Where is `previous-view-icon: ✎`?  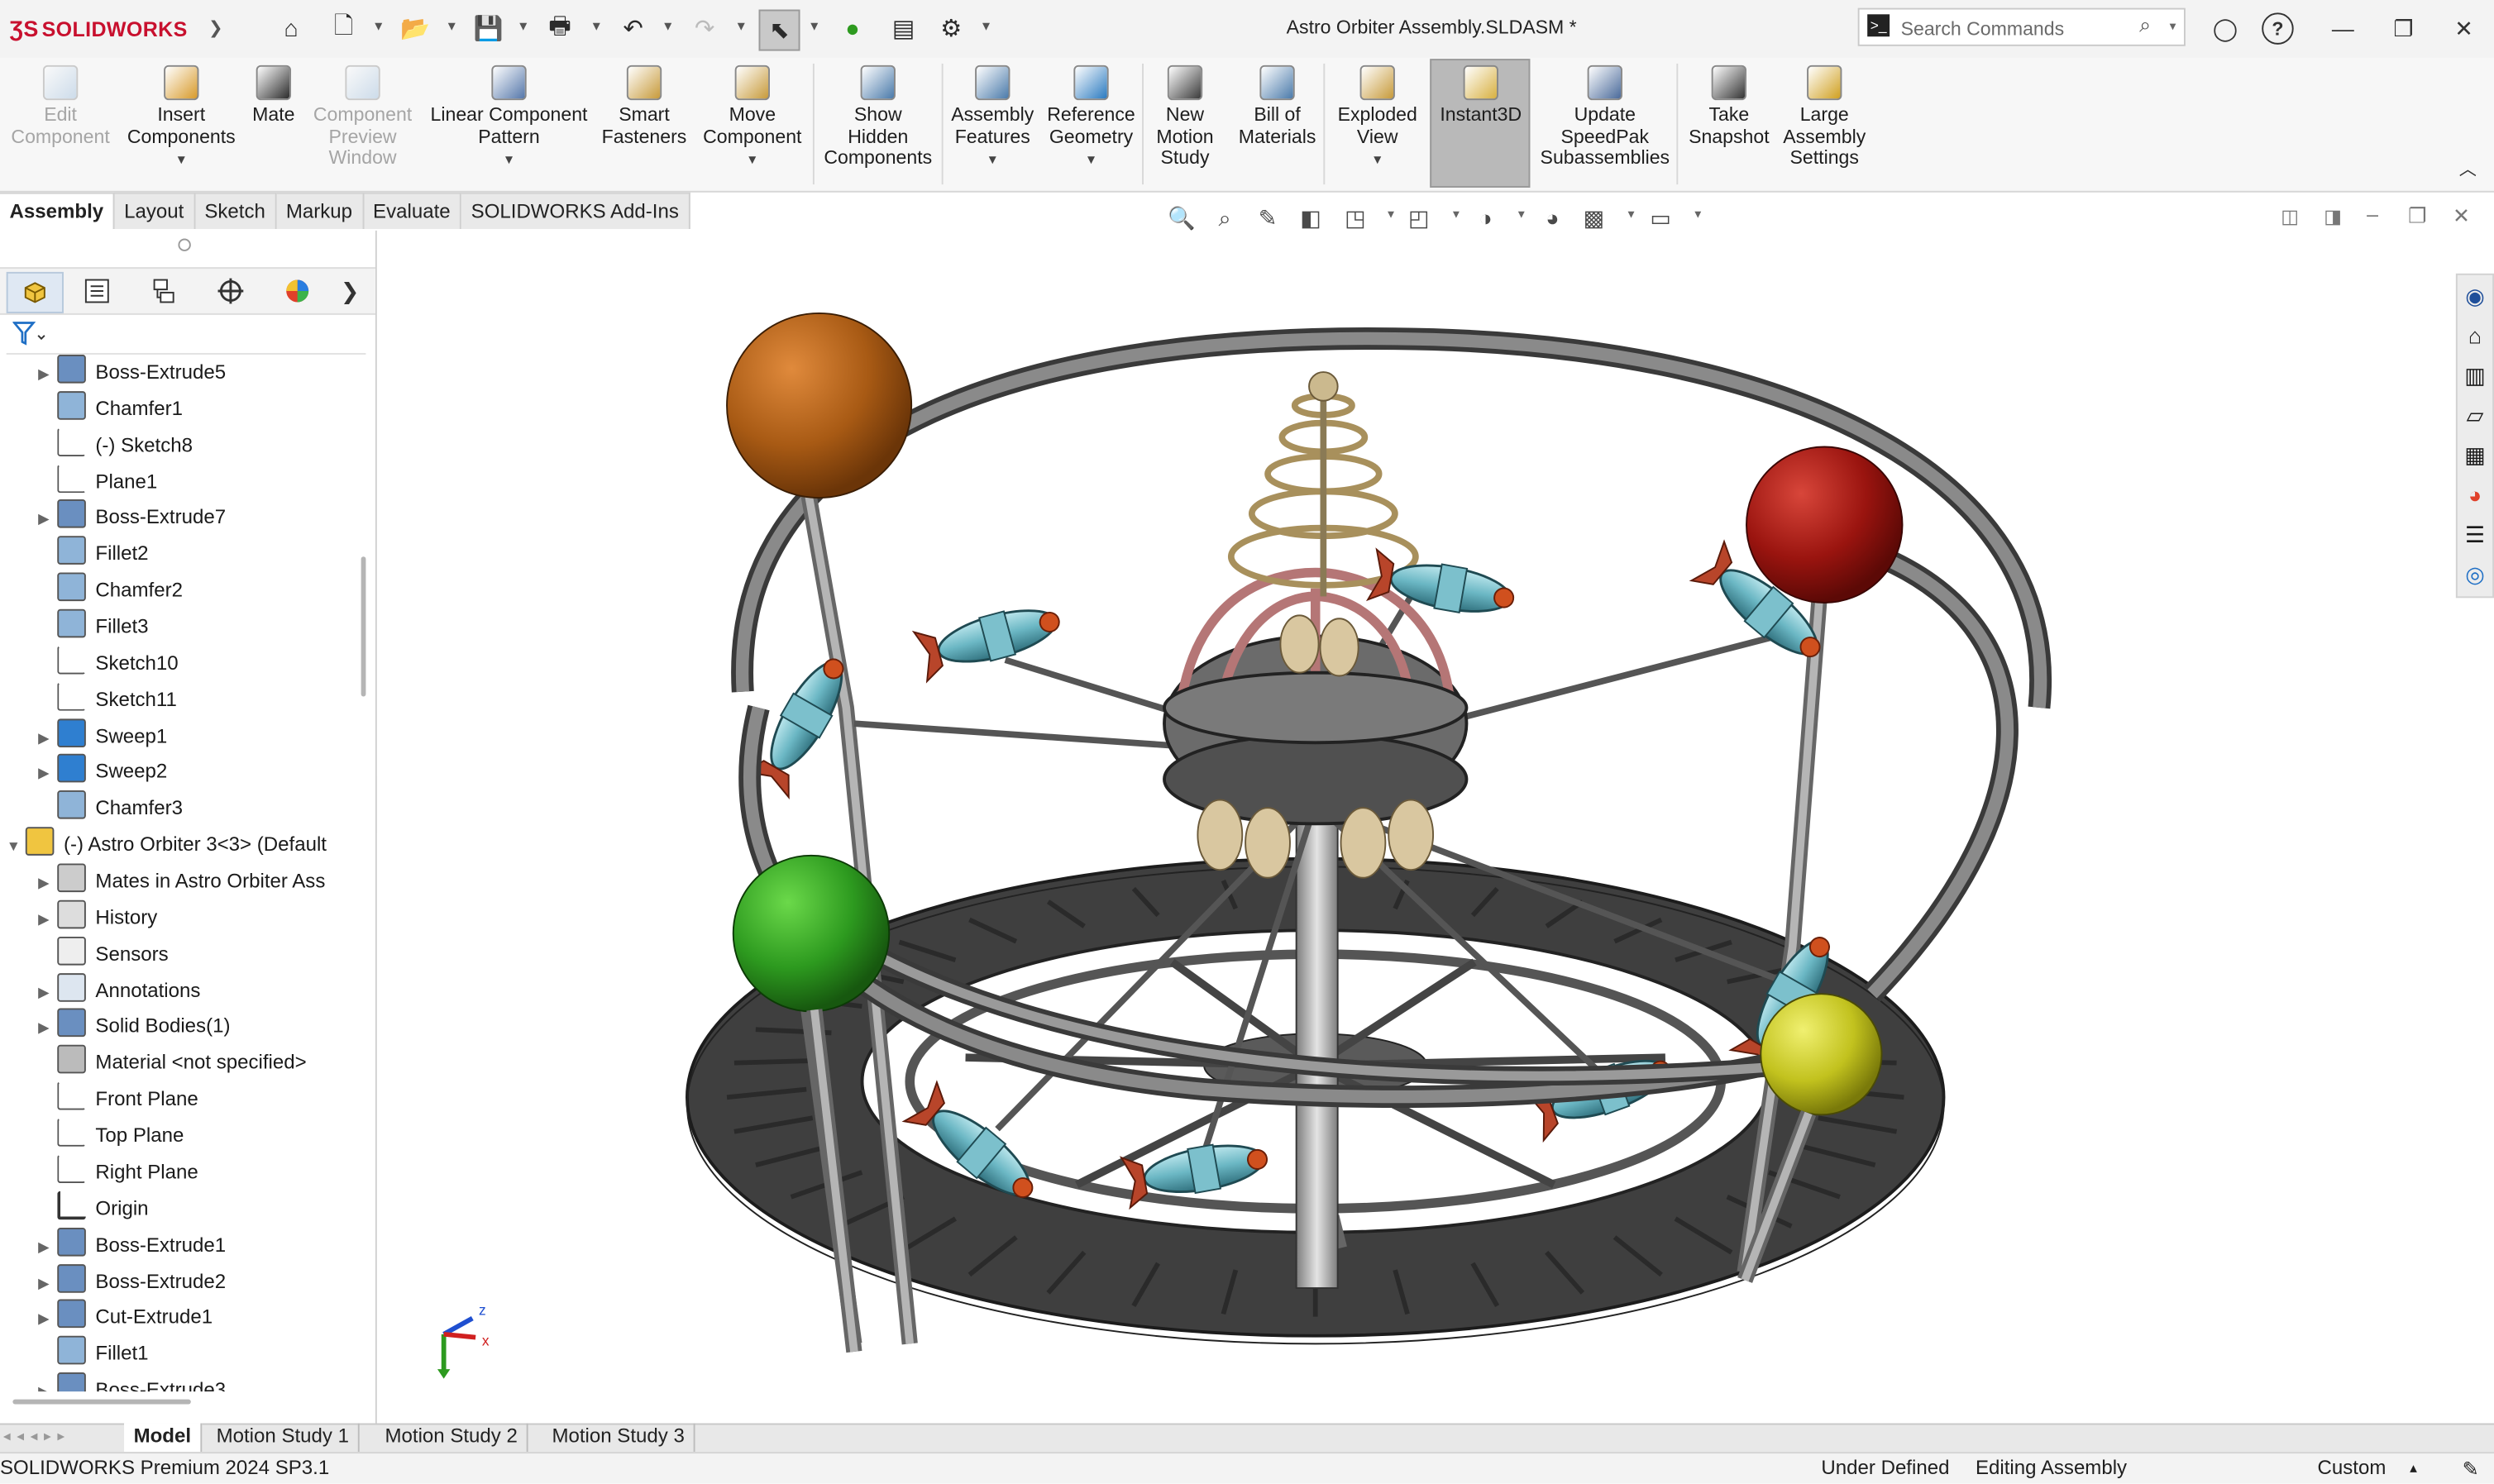
previous-view-icon: ✎ is located at coordinates (1267, 218).